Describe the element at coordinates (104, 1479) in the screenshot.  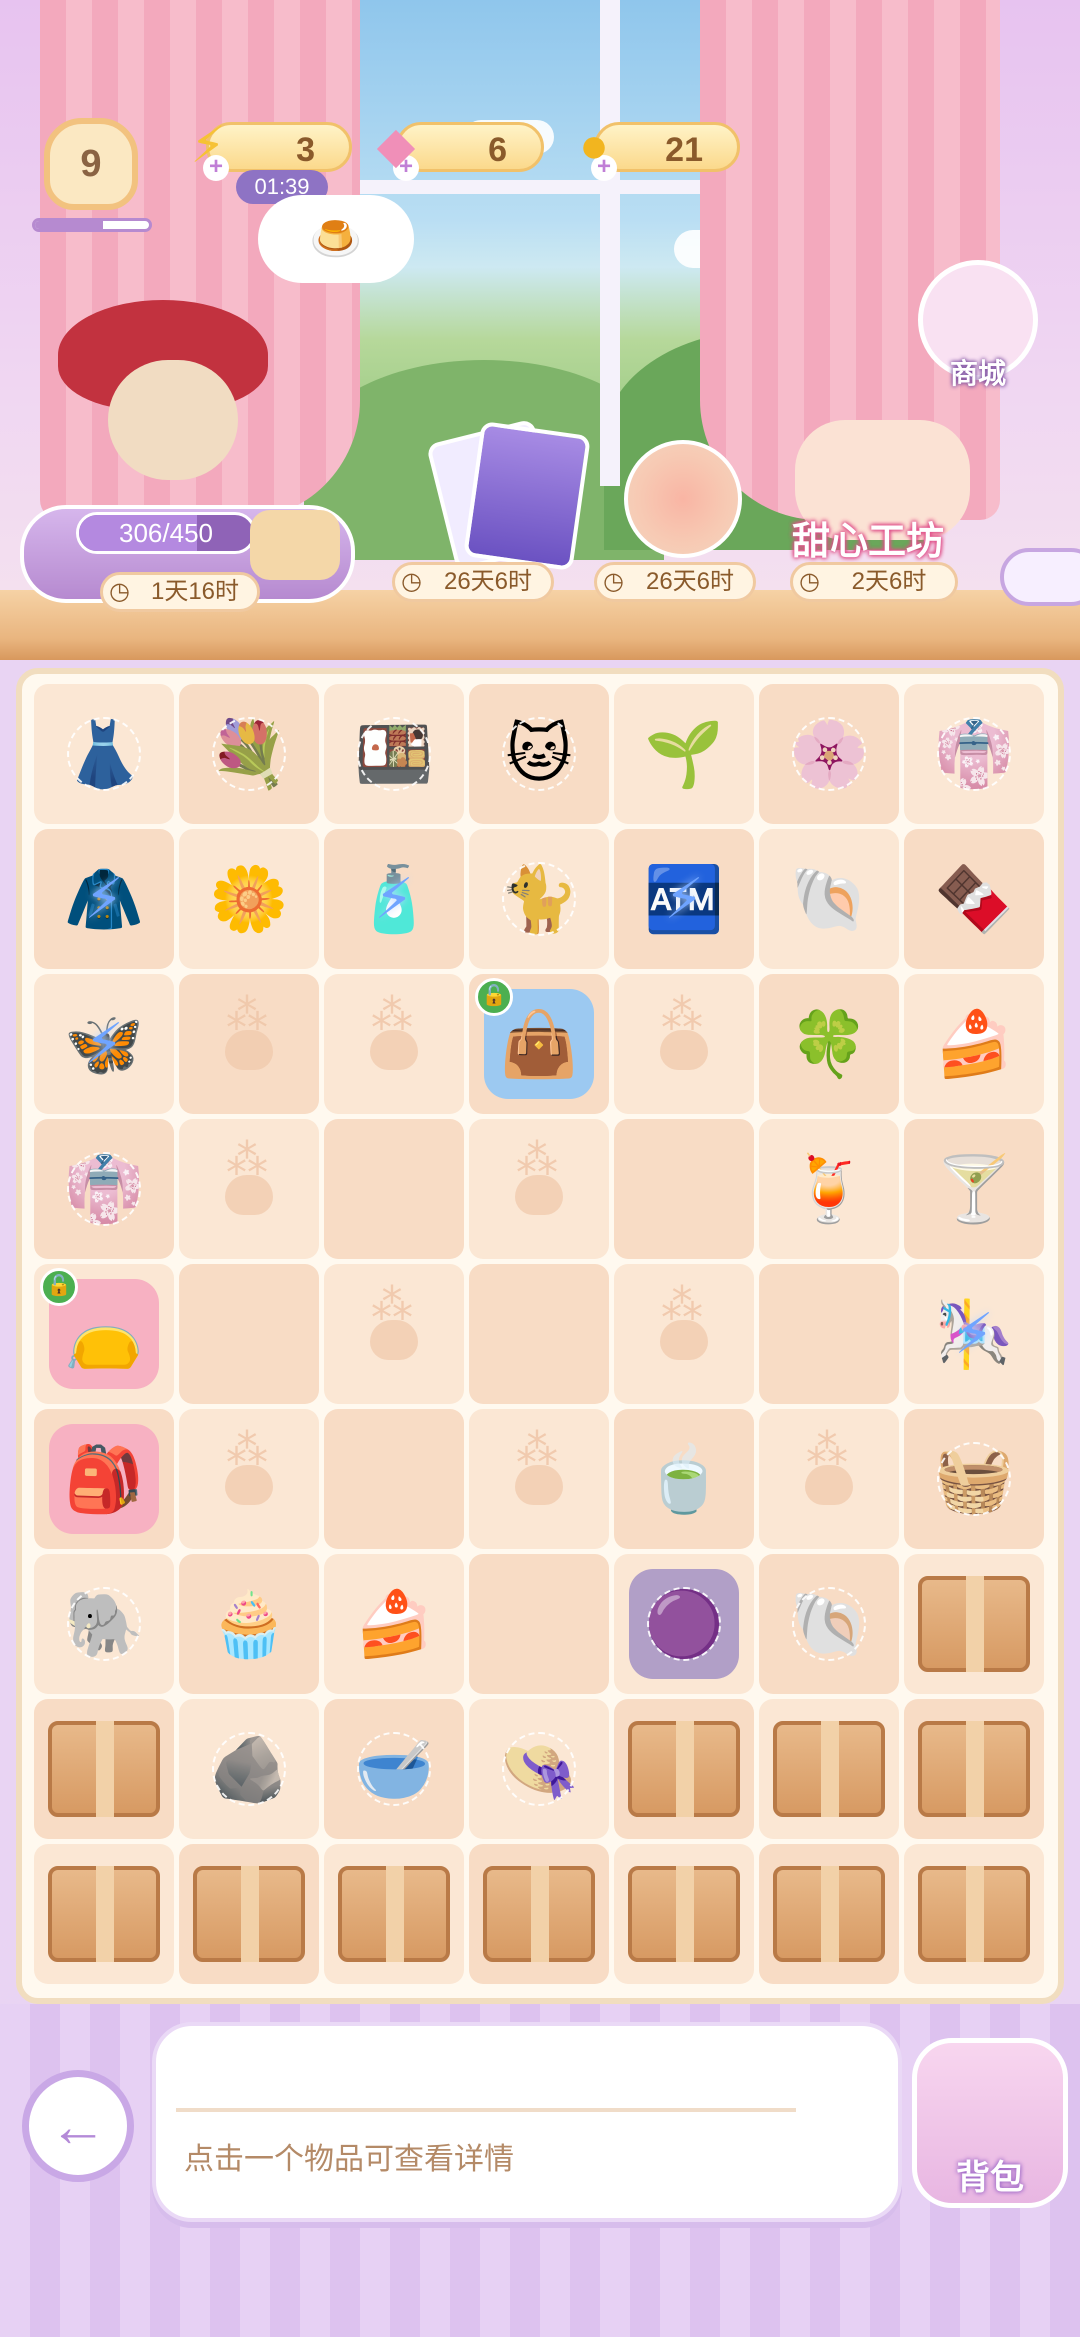
I see `board-cell: 🎒` at that location.